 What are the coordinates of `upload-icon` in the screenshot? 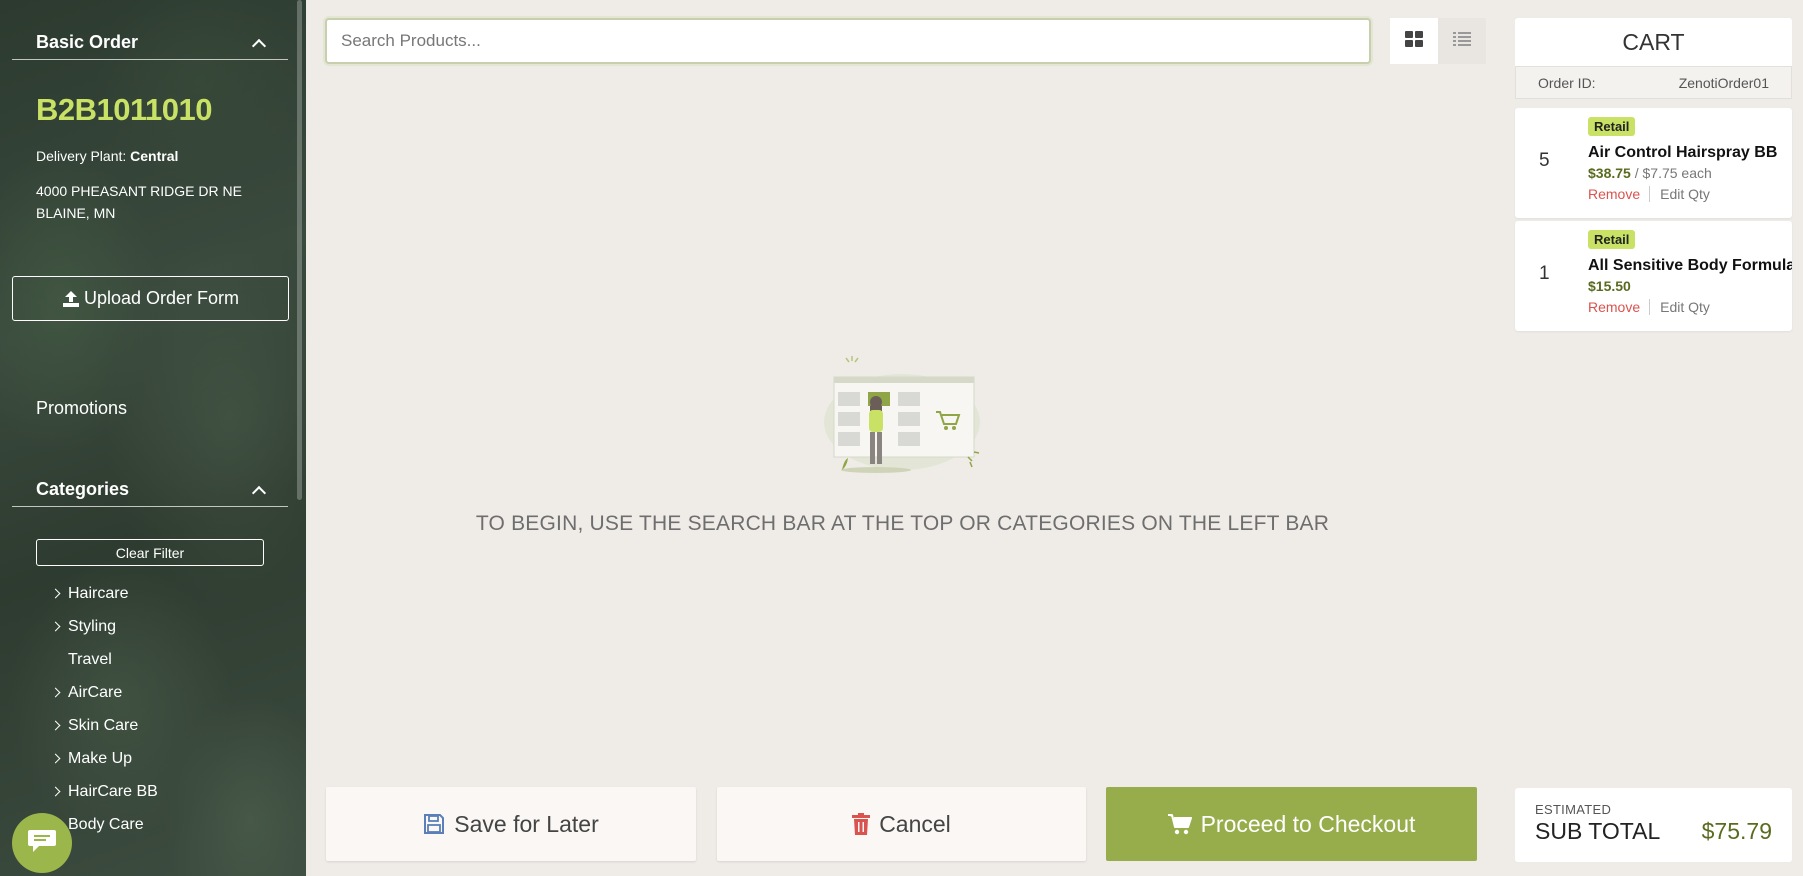 It's located at (71, 299).